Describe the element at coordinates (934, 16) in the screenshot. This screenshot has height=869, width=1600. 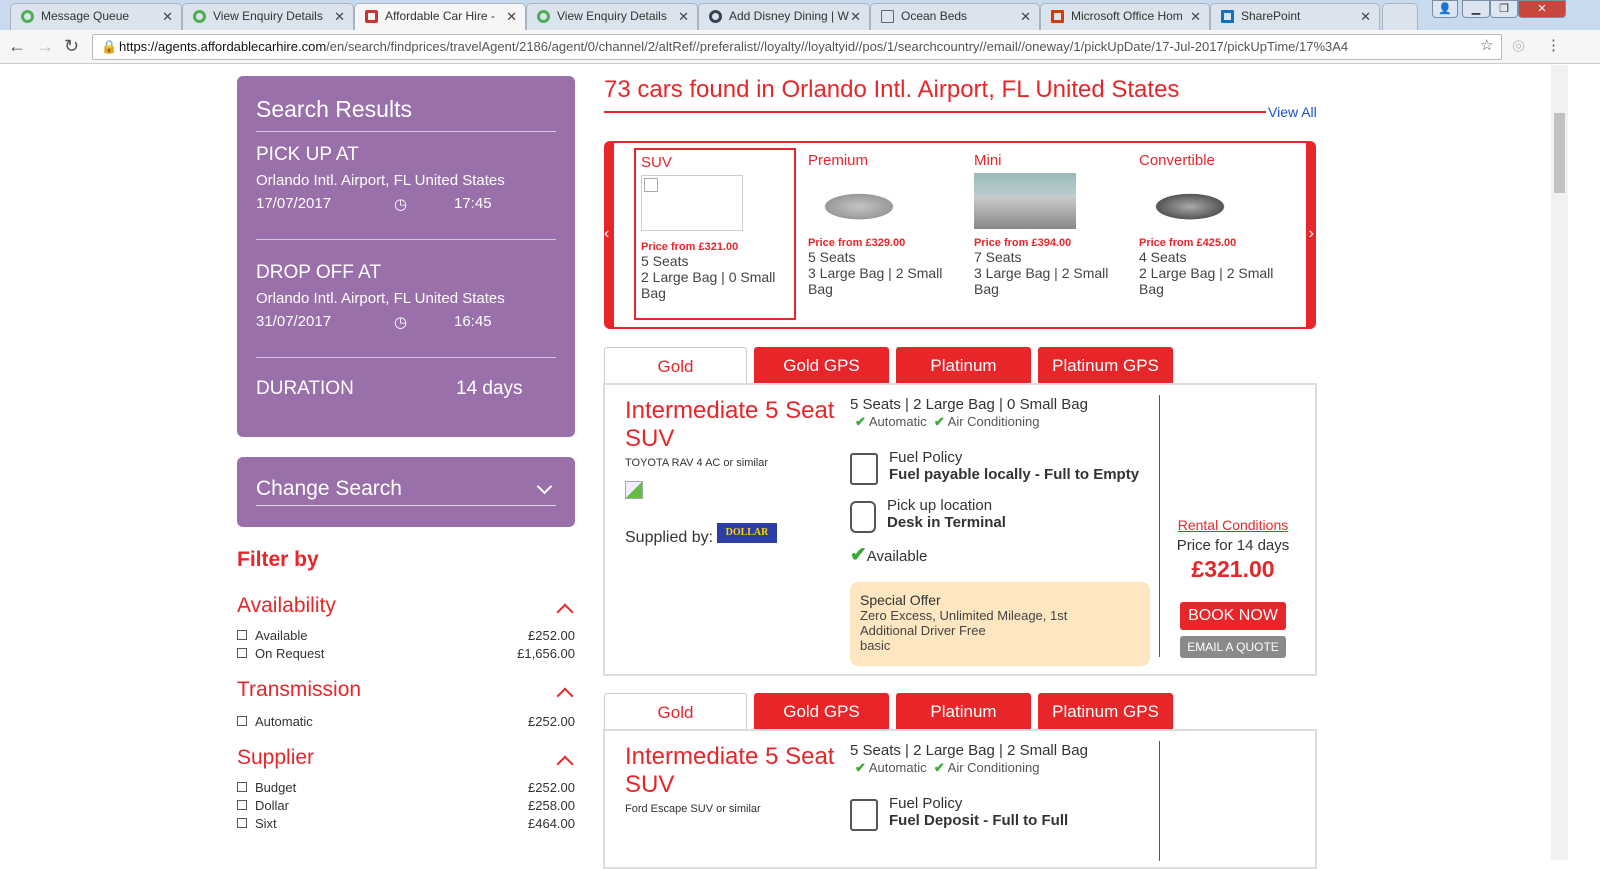
I see `tab-title: Ocean Beds` at that location.